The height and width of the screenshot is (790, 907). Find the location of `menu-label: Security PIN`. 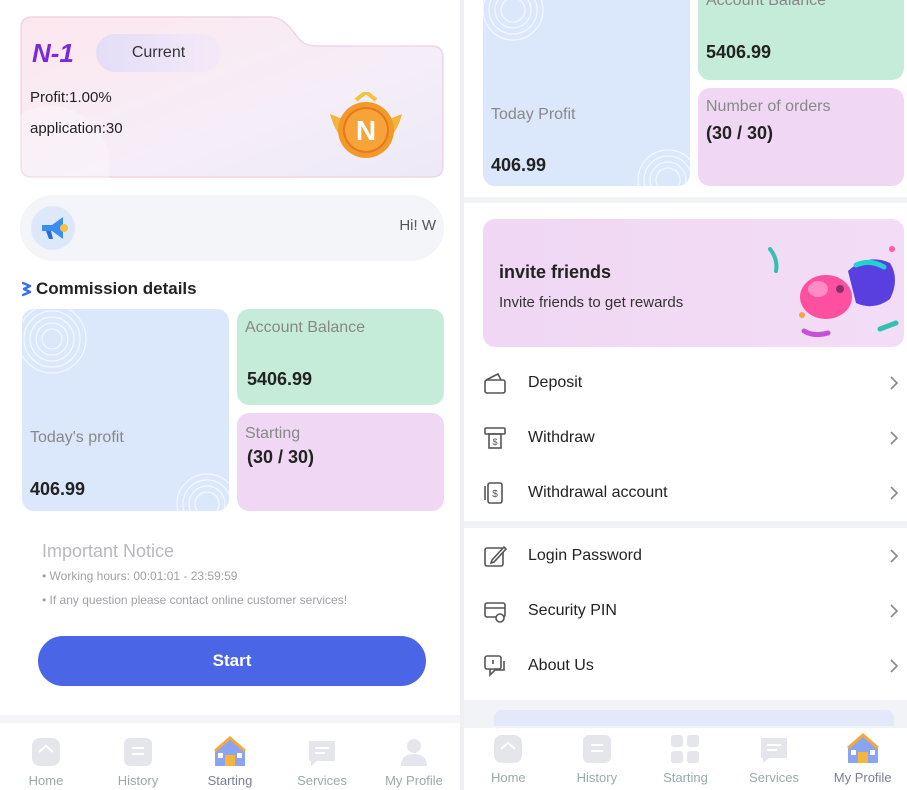

menu-label: Security PIN is located at coordinates (572, 610).